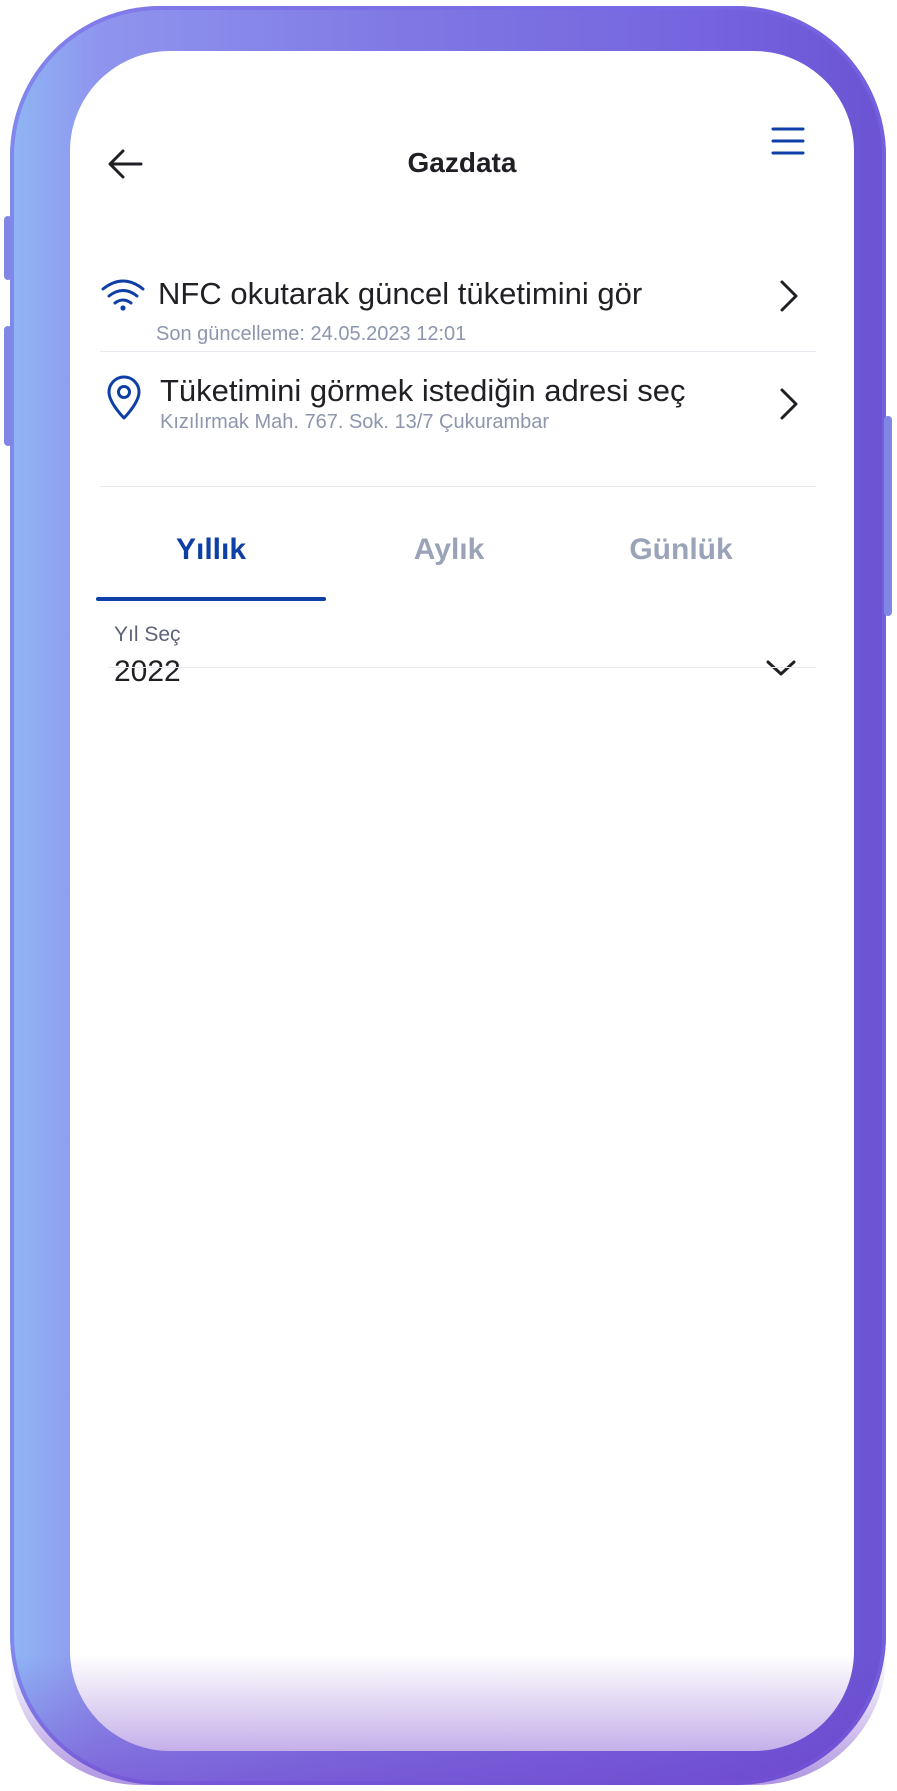 The width and height of the screenshot is (897, 1791). Describe the element at coordinates (123, 295) in the screenshot. I see `wifi-icon` at that location.